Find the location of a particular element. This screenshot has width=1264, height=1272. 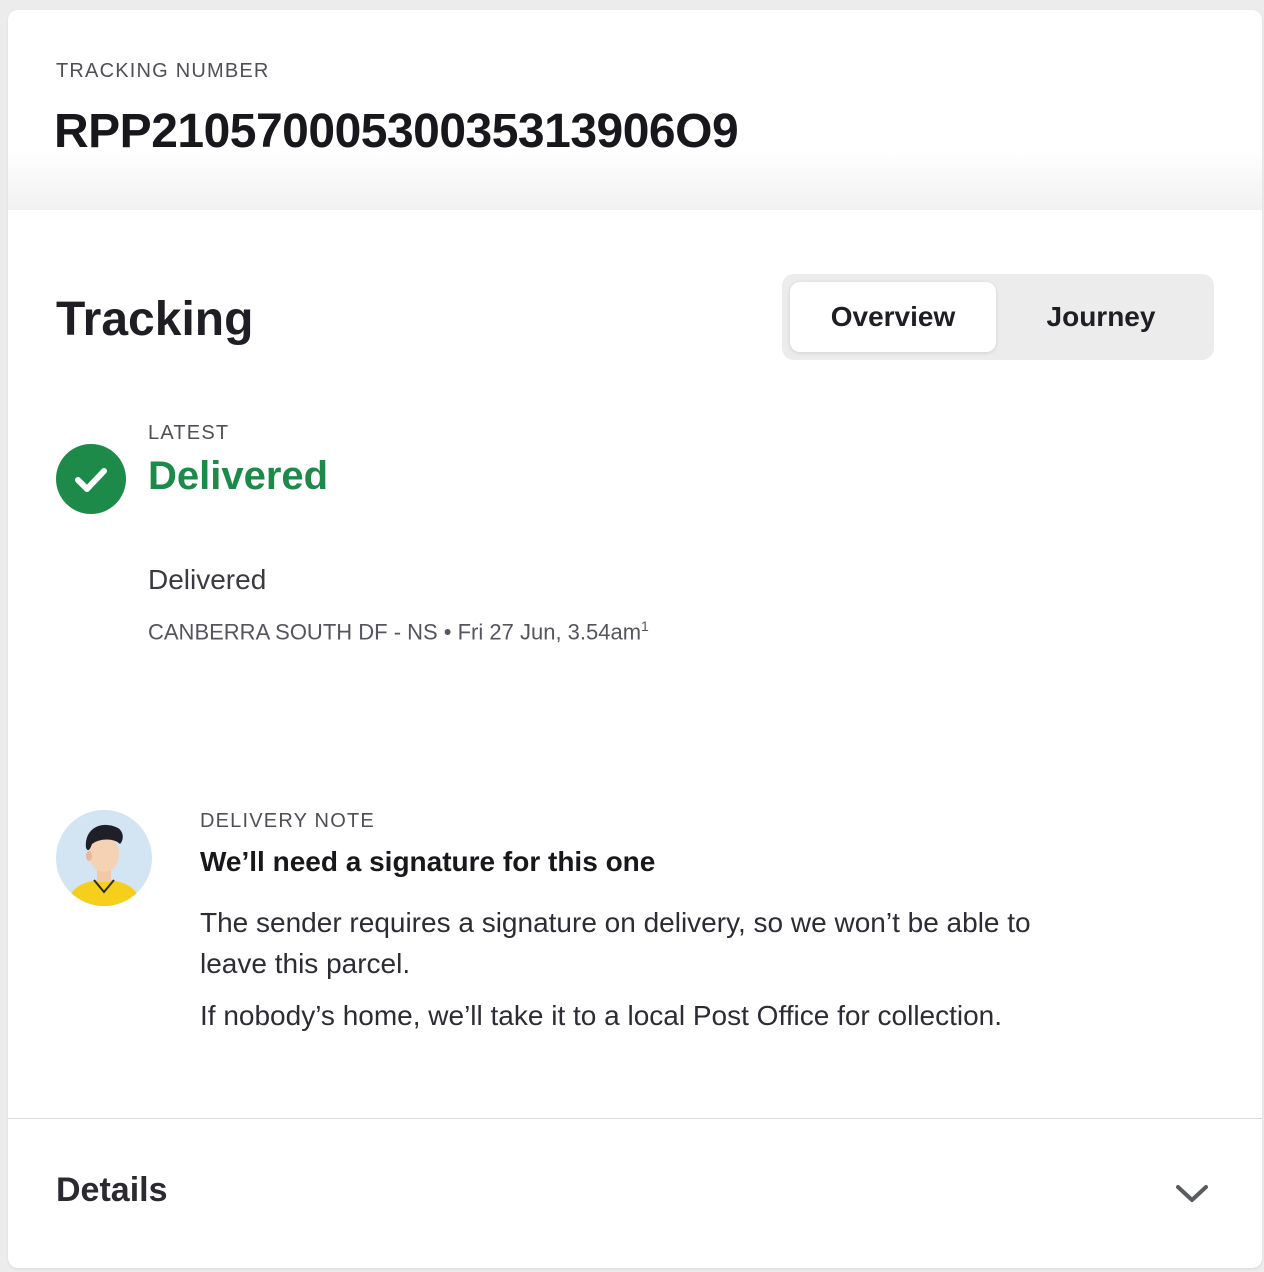

details-label: Details is located at coordinates (112, 1190).